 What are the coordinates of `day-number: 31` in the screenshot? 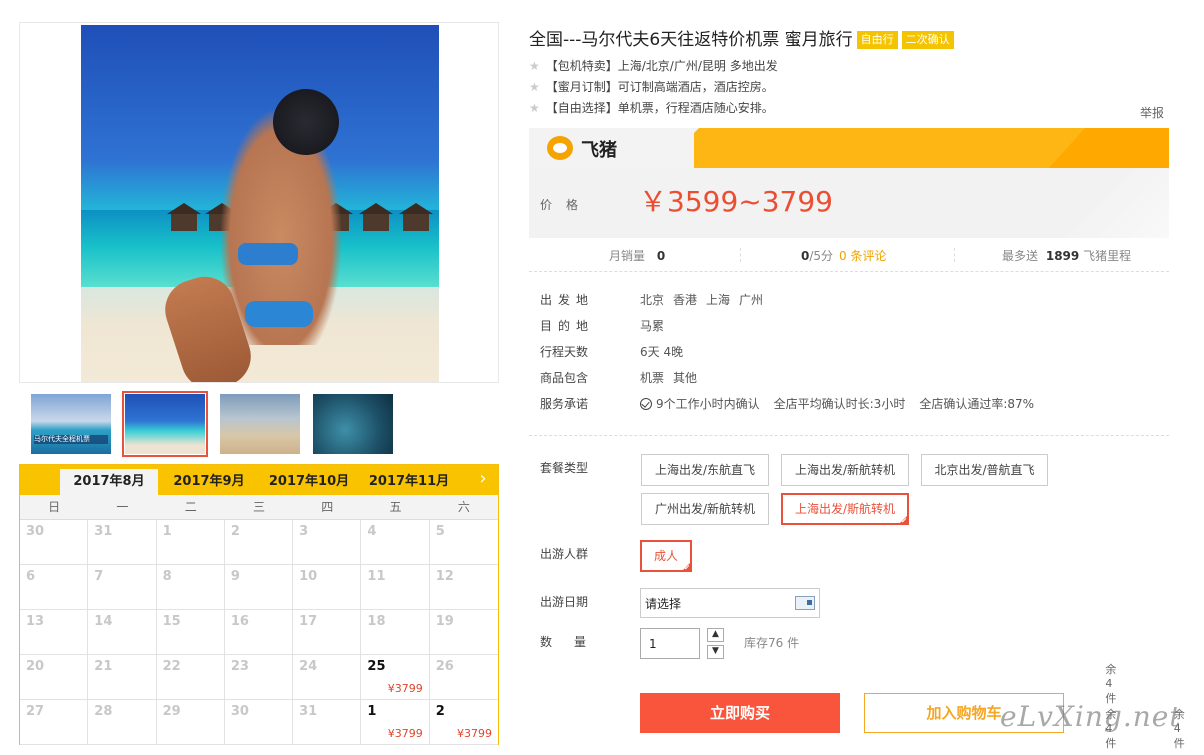 It's located at (103, 531).